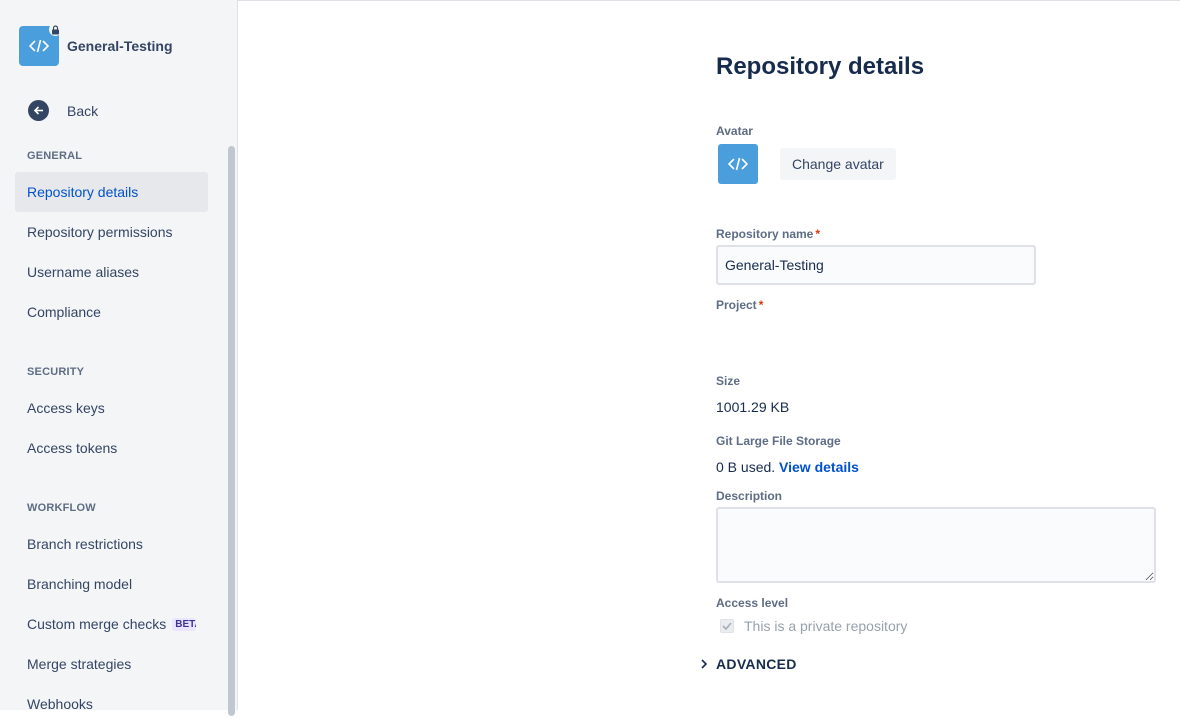  Describe the element at coordinates (838, 164) in the screenshot. I see `change-avatar-button: Change avatar` at that location.